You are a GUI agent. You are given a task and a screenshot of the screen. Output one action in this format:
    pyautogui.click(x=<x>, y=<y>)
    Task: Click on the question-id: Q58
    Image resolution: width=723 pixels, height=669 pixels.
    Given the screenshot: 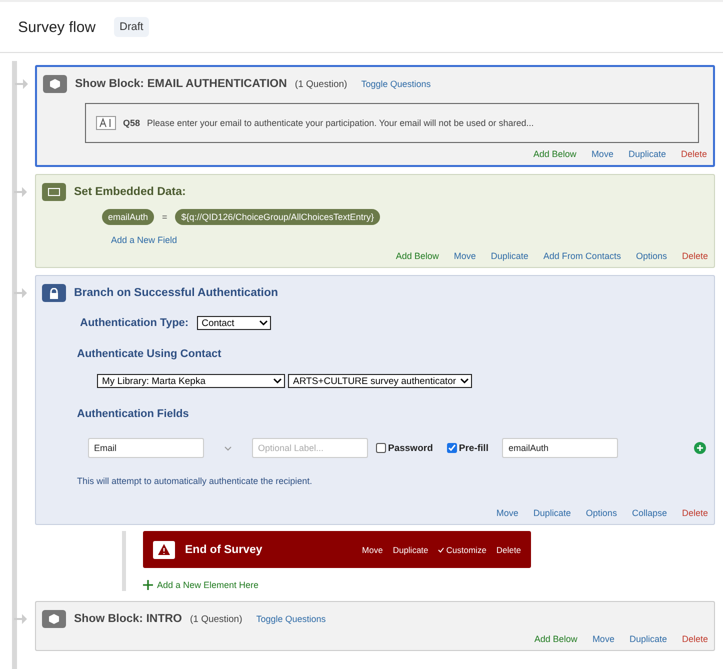 What is the action you would take?
    pyautogui.click(x=131, y=123)
    